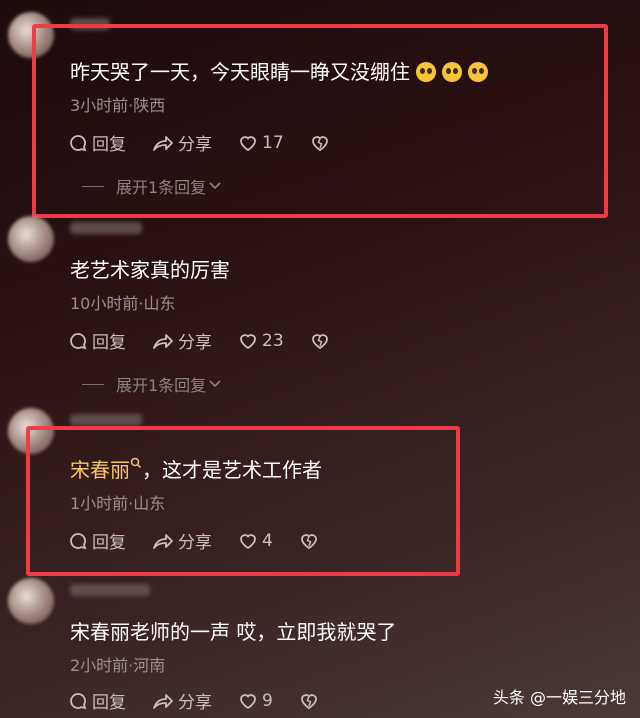  I want to click on highlight-box, so click(243, 501).